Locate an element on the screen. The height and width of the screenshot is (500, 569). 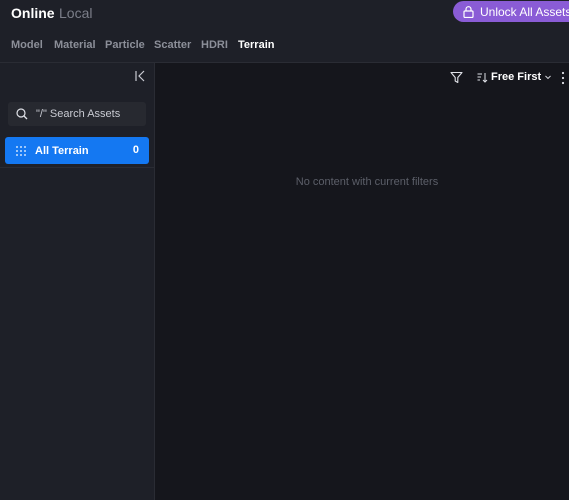
unlock-button-label: Unlock All Assets is located at coordinates (524, 11).